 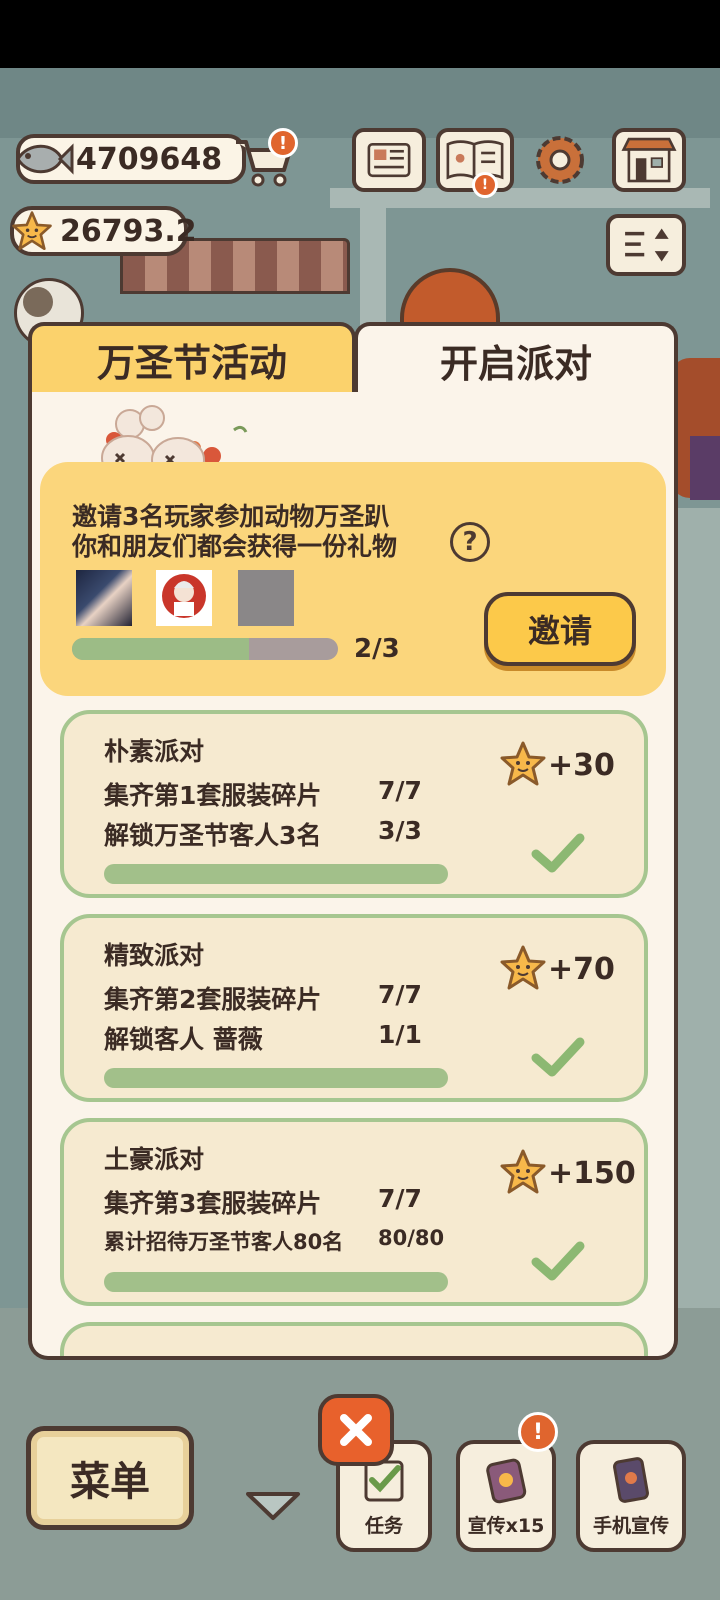 I want to click on help-question-icon: ?, so click(x=470, y=542).